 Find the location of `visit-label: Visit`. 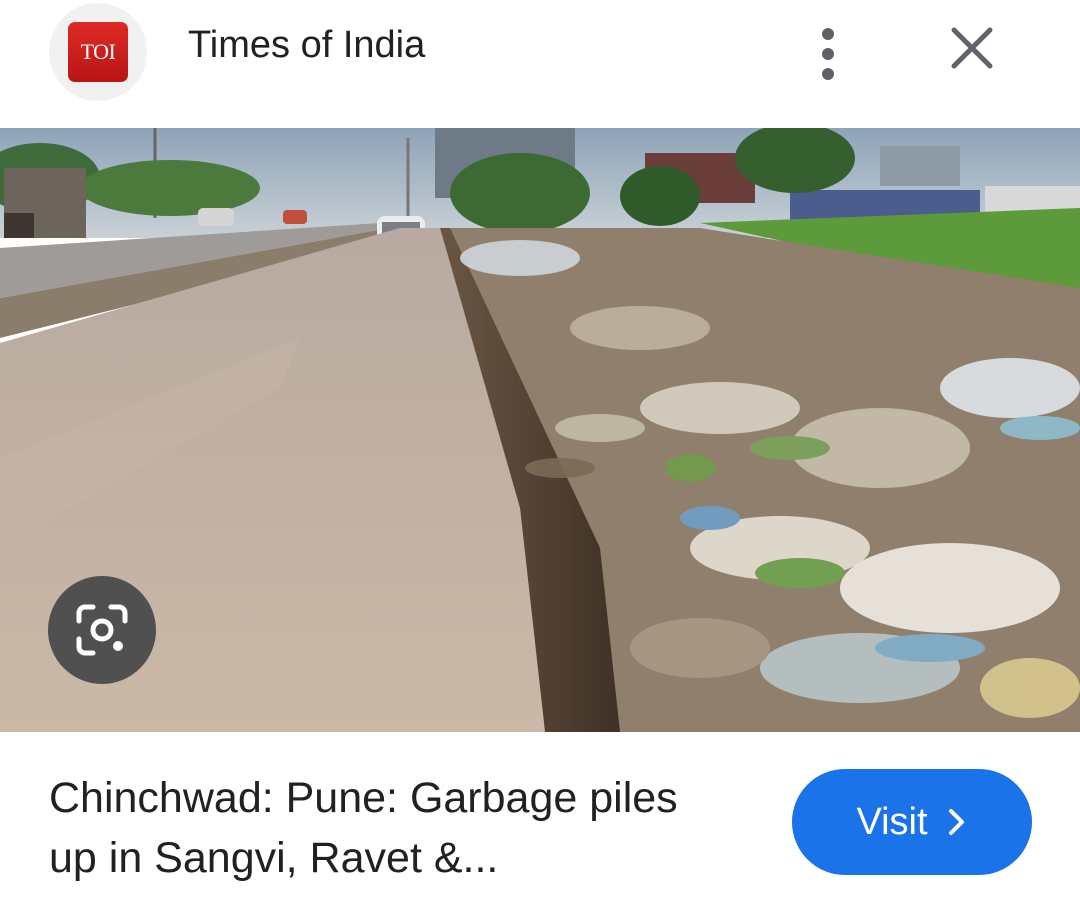

visit-label: Visit is located at coordinates (892, 821).